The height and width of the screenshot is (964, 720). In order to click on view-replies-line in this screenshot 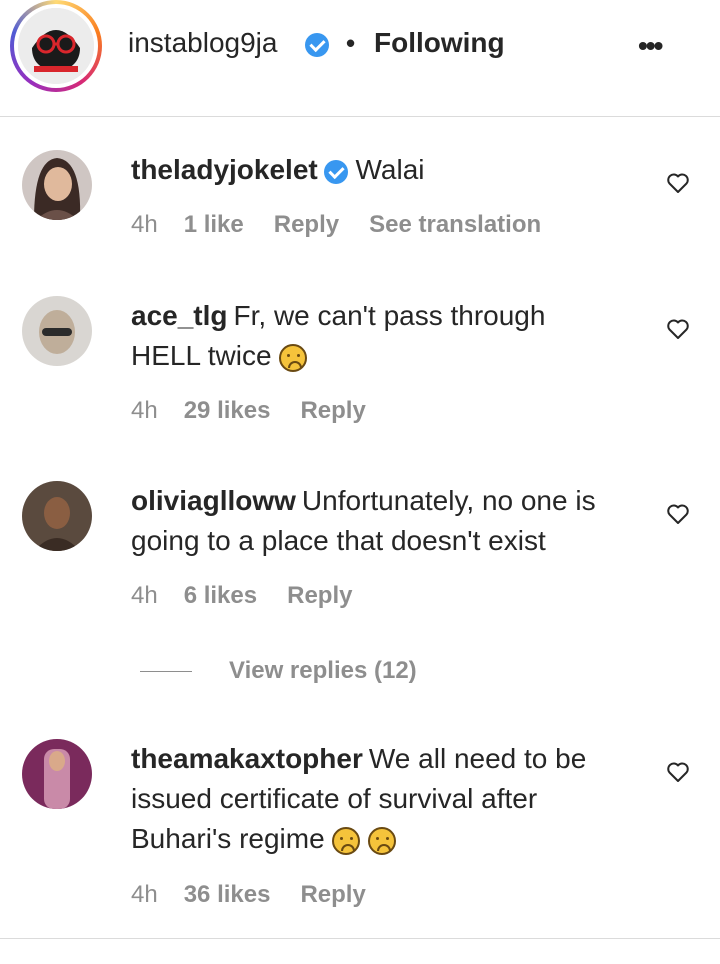, I will do `click(166, 671)`.